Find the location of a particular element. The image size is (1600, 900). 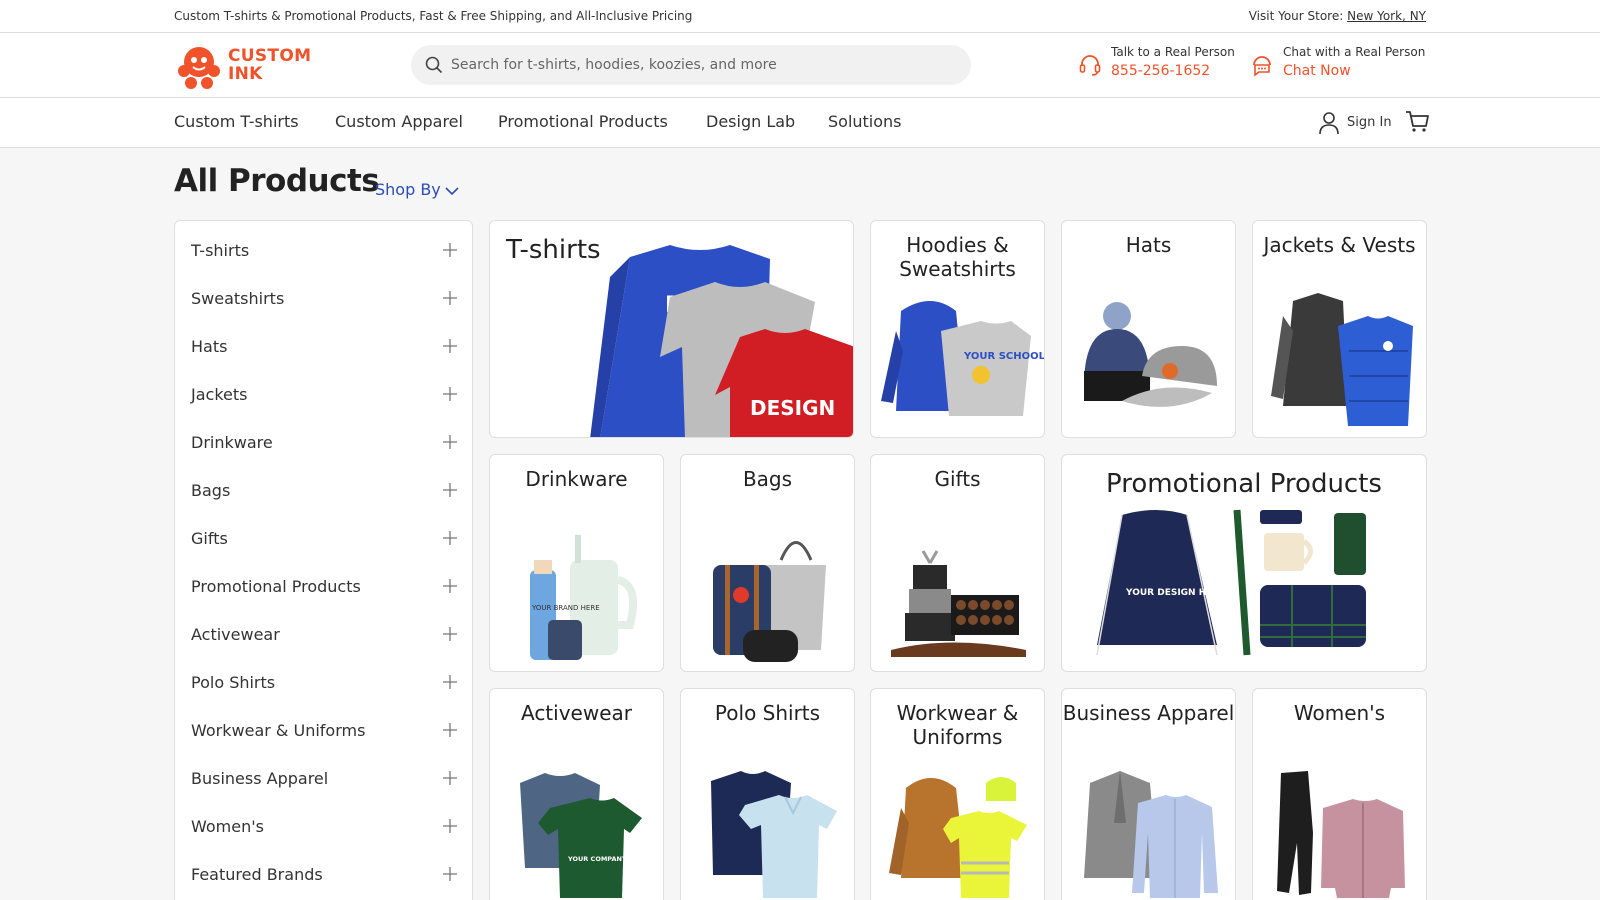

category-card-drinkware: Drinkware YOUR BRAND HERE is located at coordinates (576, 563).